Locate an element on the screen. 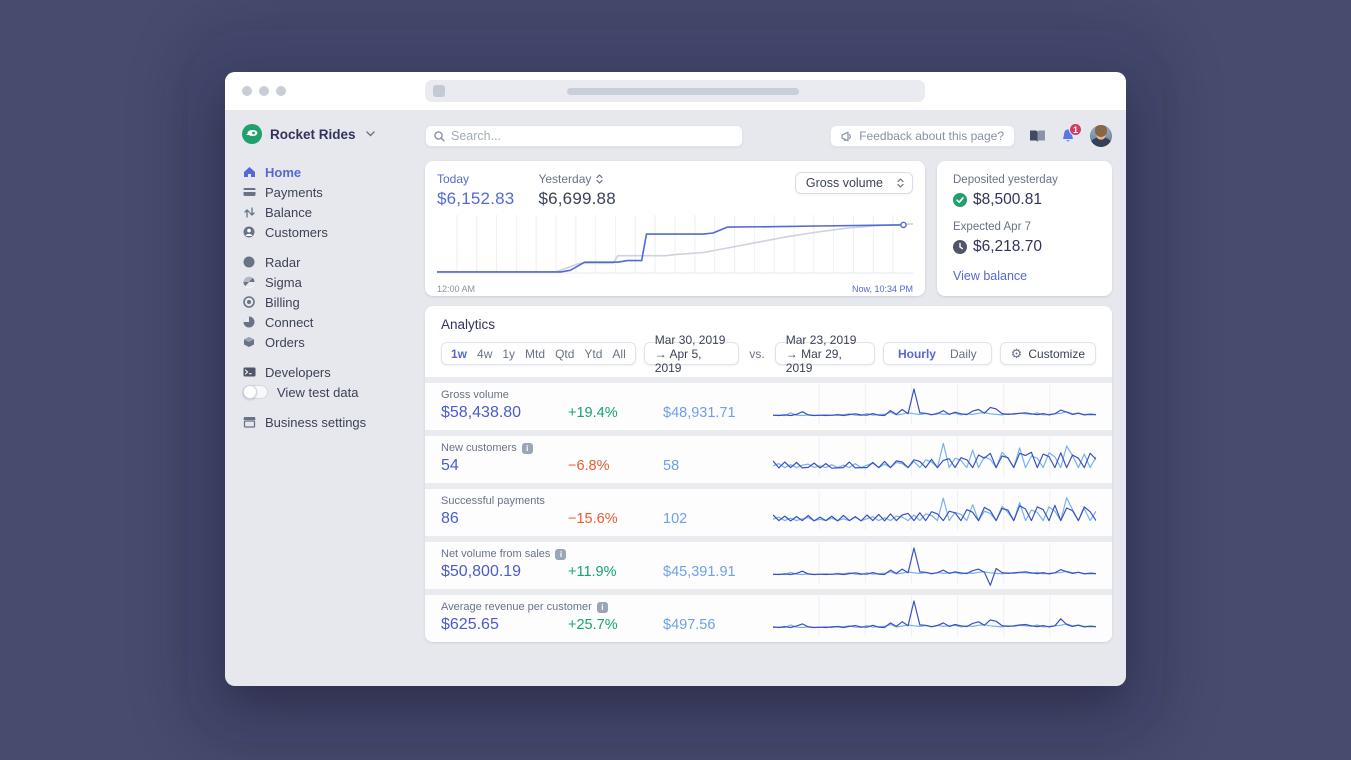 This screenshot has width=1351, height=760. sidebar-item-label: Home is located at coordinates (283, 172).